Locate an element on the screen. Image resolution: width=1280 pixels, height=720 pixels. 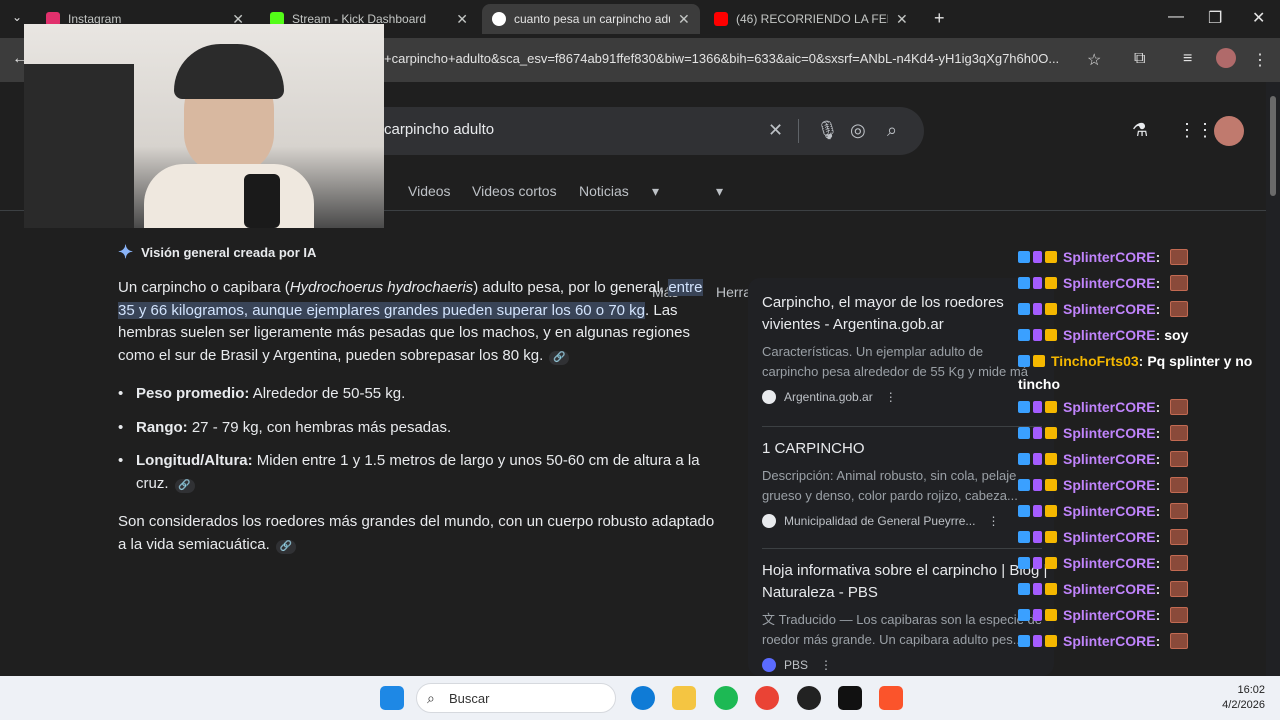
tab-noticias: Noticias is located at coordinates (604, 191).